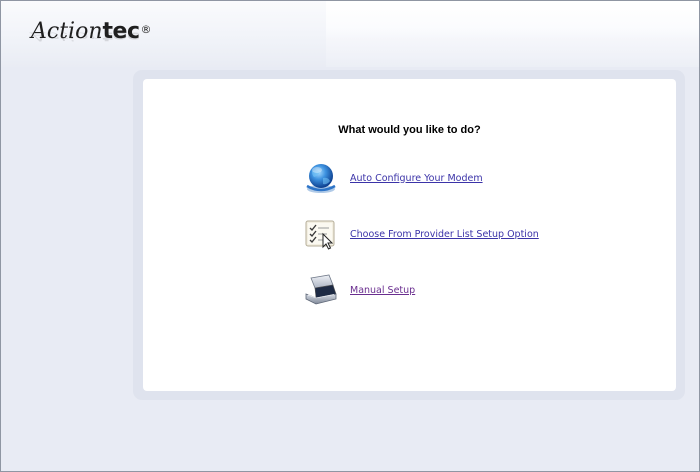 This screenshot has width=700, height=472. Describe the element at coordinates (321, 178) in the screenshot. I see `globe-icon` at that location.